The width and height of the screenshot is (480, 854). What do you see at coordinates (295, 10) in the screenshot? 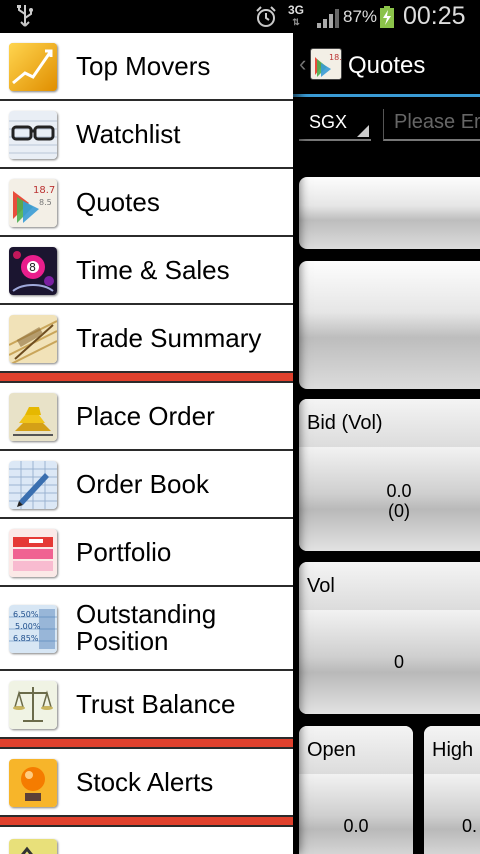
I see `network-type: 3G` at bounding box center [295, 10].